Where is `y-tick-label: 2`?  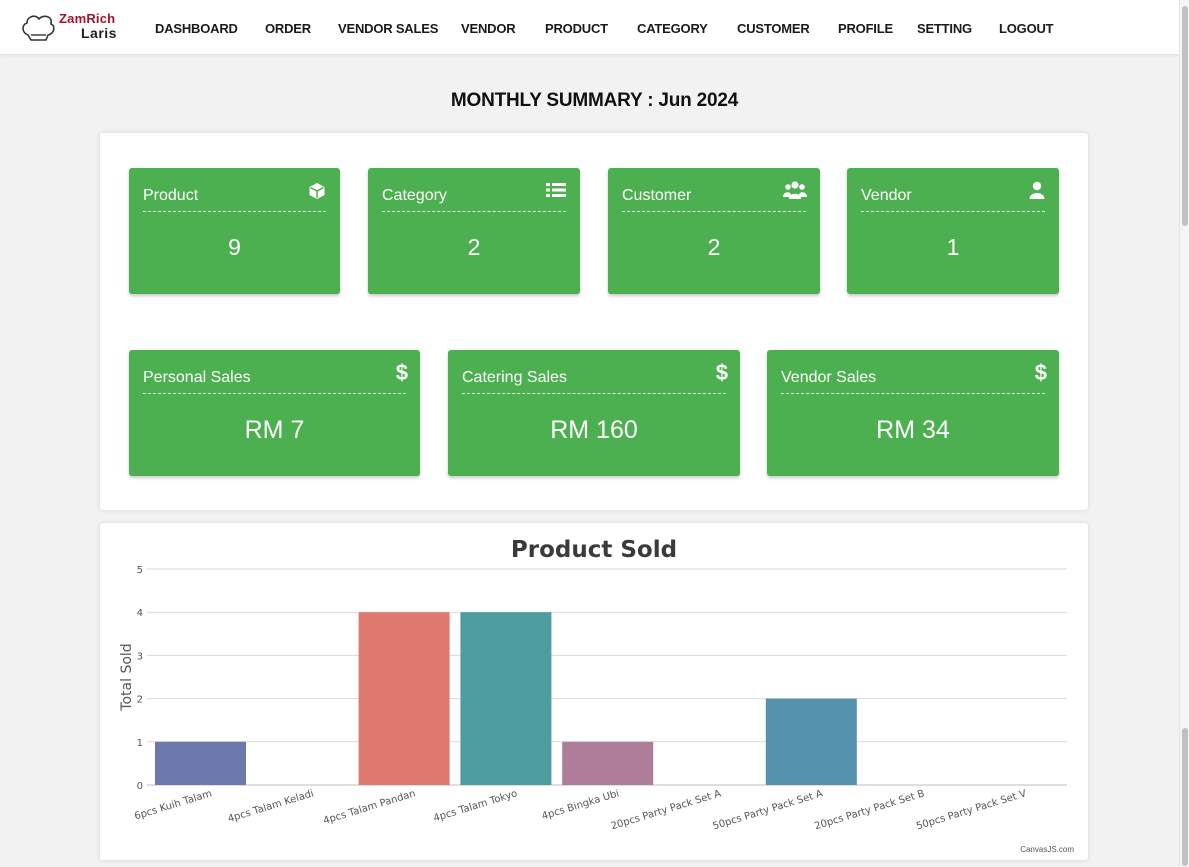 y-tick-label: 2 is located at coordinates (140, 700).